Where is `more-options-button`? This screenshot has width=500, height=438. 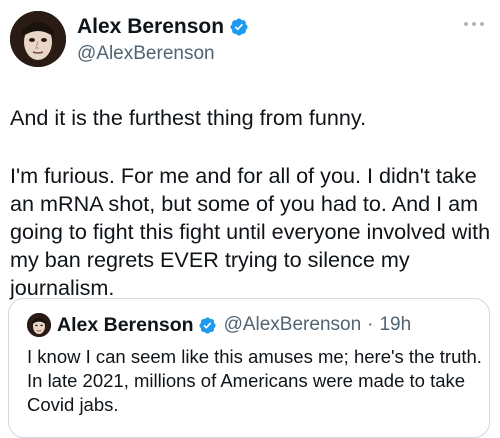 more-options-button is located at coordinates (474, 24).